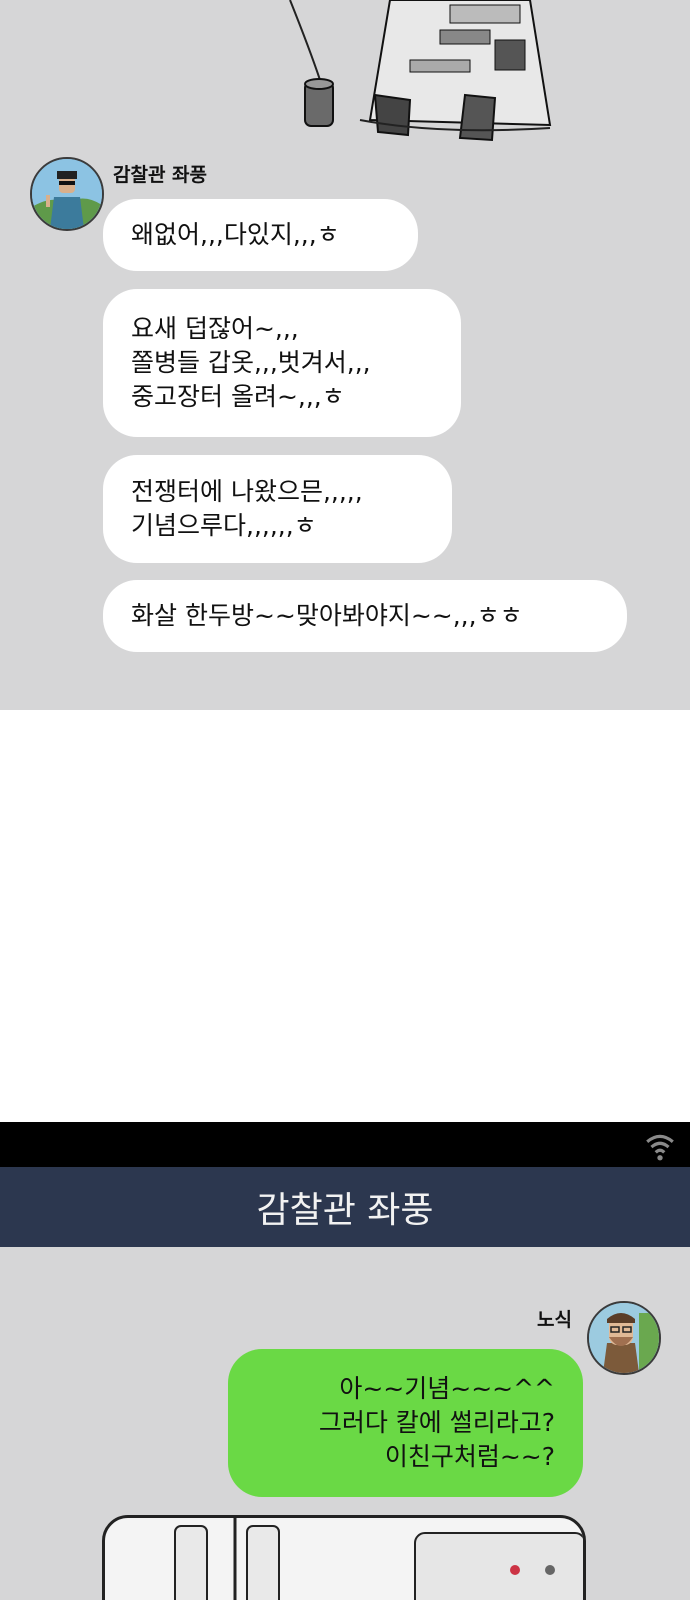 The height and width of the screenshot is (1600, 690). I want to click on message-bubble-me: 아~~기념~~~^^ 그러다 칼에 썰리라고? 이친구처럼~~?, so click(405, 1423).